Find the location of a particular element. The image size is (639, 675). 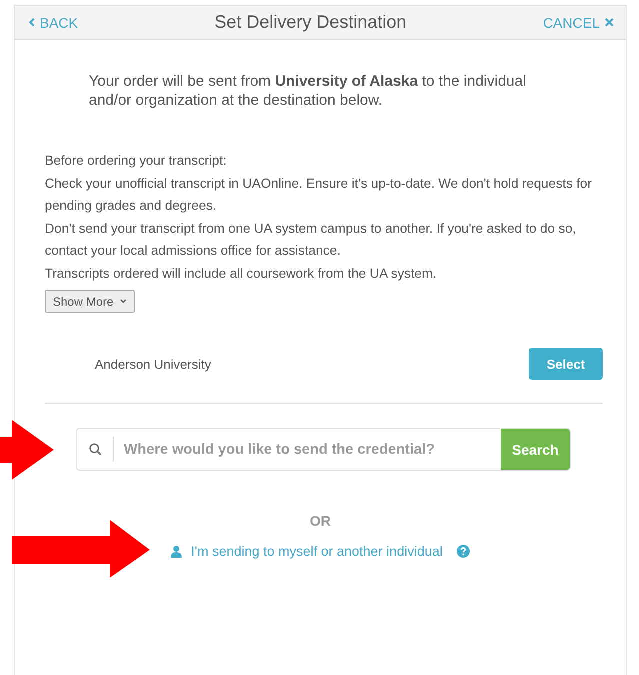

search-button: Search is located at coordinates (535, 449).